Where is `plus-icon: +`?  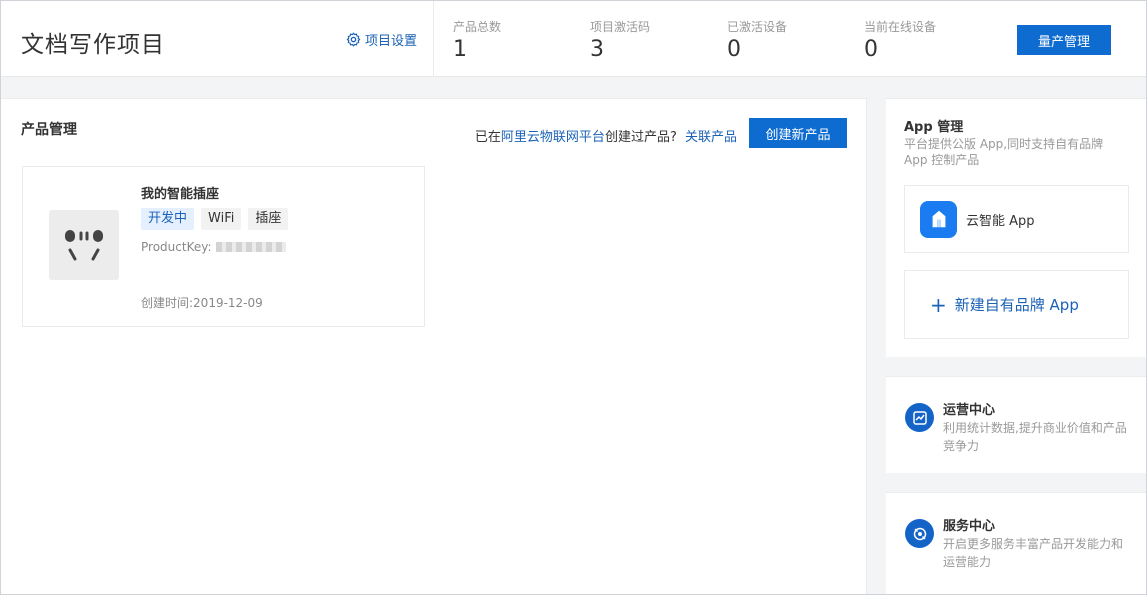
plus-icon: + is located at coordinates (938, 304).